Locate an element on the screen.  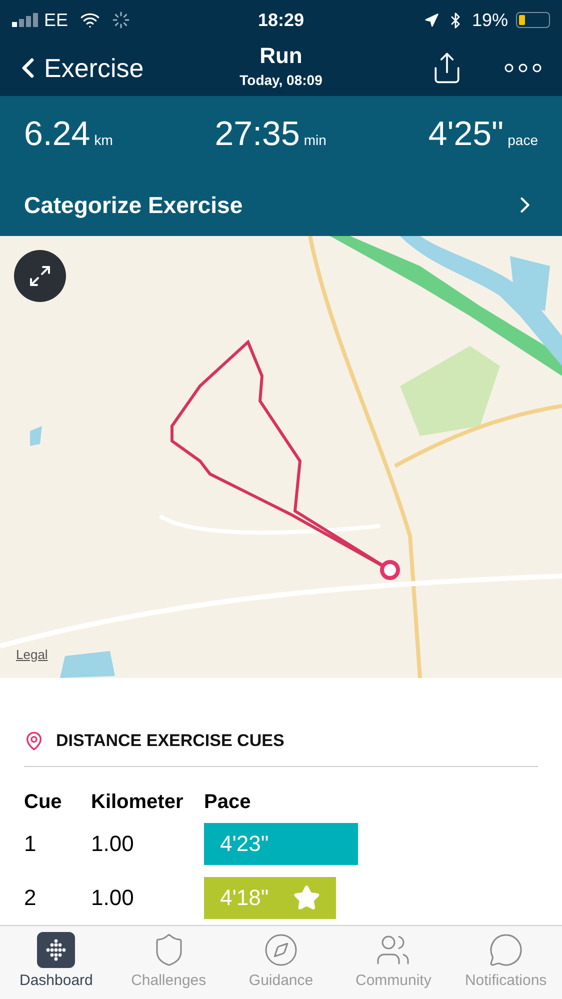
stat-unit: min is located at coordinates (315, 140).